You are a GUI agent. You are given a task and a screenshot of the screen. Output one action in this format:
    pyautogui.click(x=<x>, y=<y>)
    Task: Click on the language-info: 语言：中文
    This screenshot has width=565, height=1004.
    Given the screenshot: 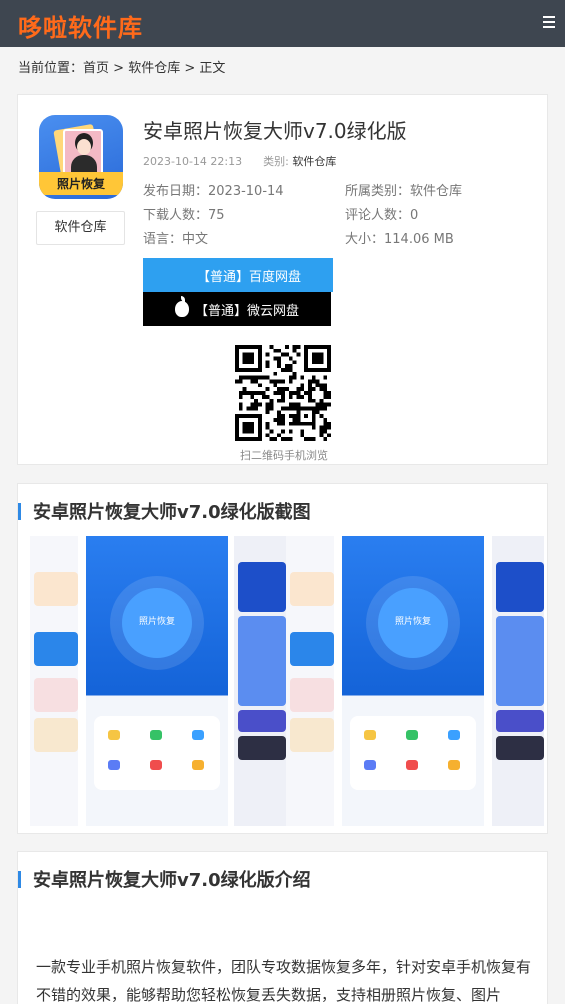 What is the action you would take?
    pyautogui.click(x=175, y=237)
    